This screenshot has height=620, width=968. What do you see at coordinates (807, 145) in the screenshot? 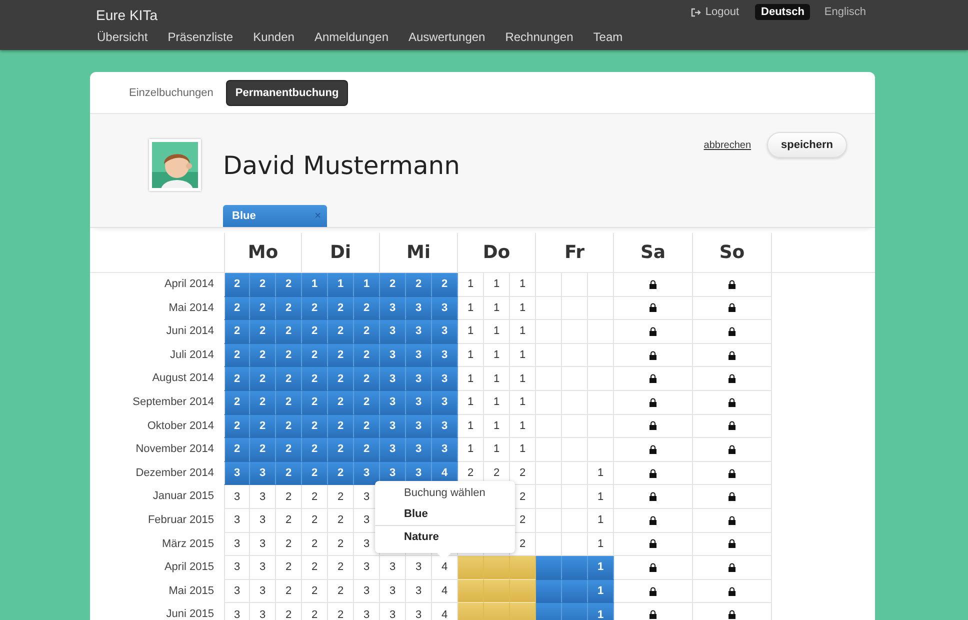
I see `save-button: speichern` at bounding box center [807, 145].